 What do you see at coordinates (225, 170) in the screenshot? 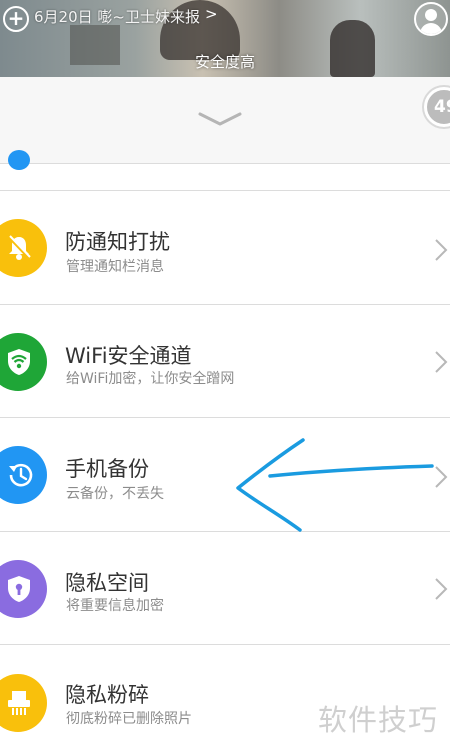
I see `list-item-partial` at bounding box center [225, 170].